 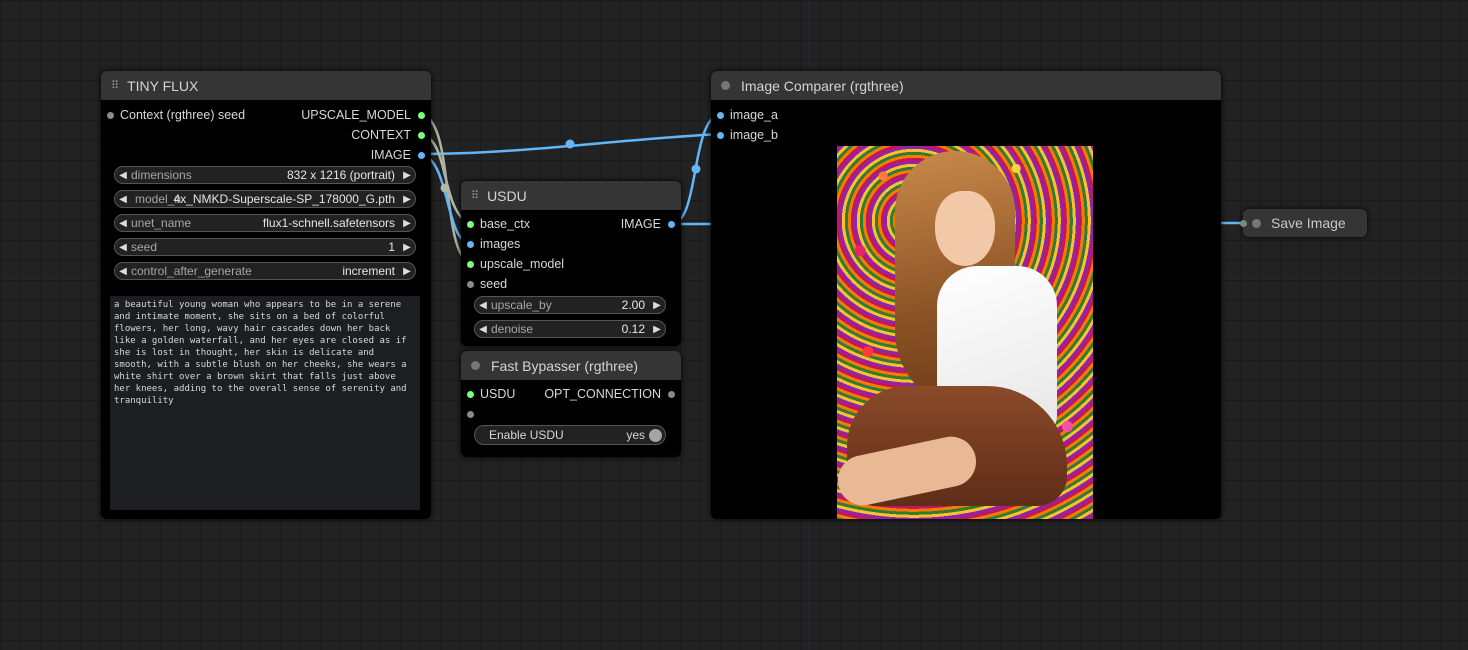 I want to click on widget-value: increment, so click(x=368, y=271).